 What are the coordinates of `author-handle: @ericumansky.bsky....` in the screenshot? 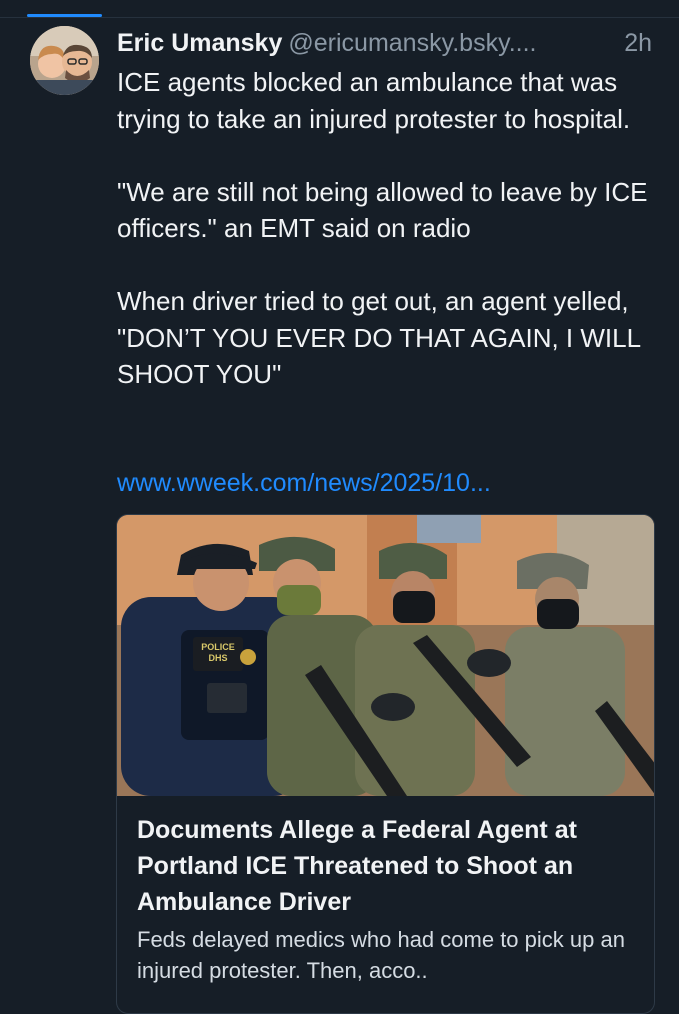 It's located at (412, 43).